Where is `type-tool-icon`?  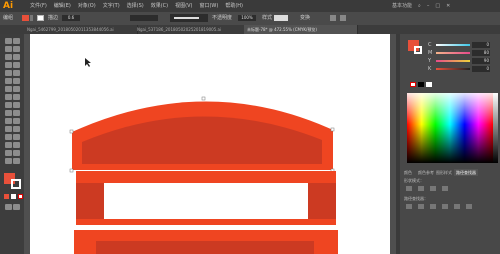 type-tool-icon is located at coordinates (8, 65).